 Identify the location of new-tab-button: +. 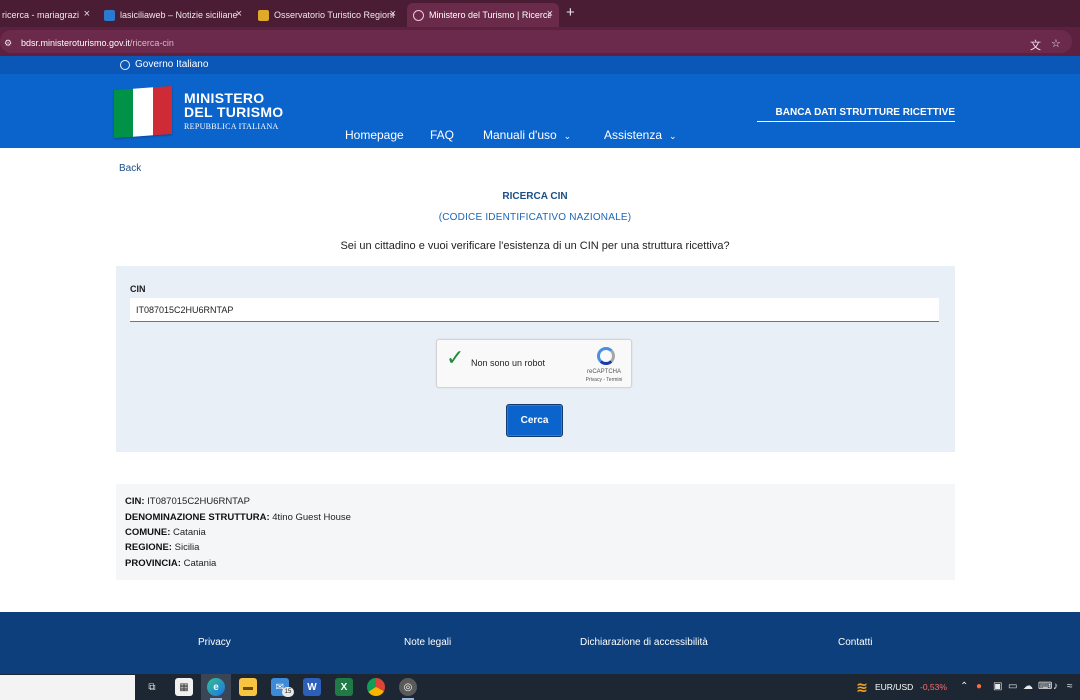
(570, 12).